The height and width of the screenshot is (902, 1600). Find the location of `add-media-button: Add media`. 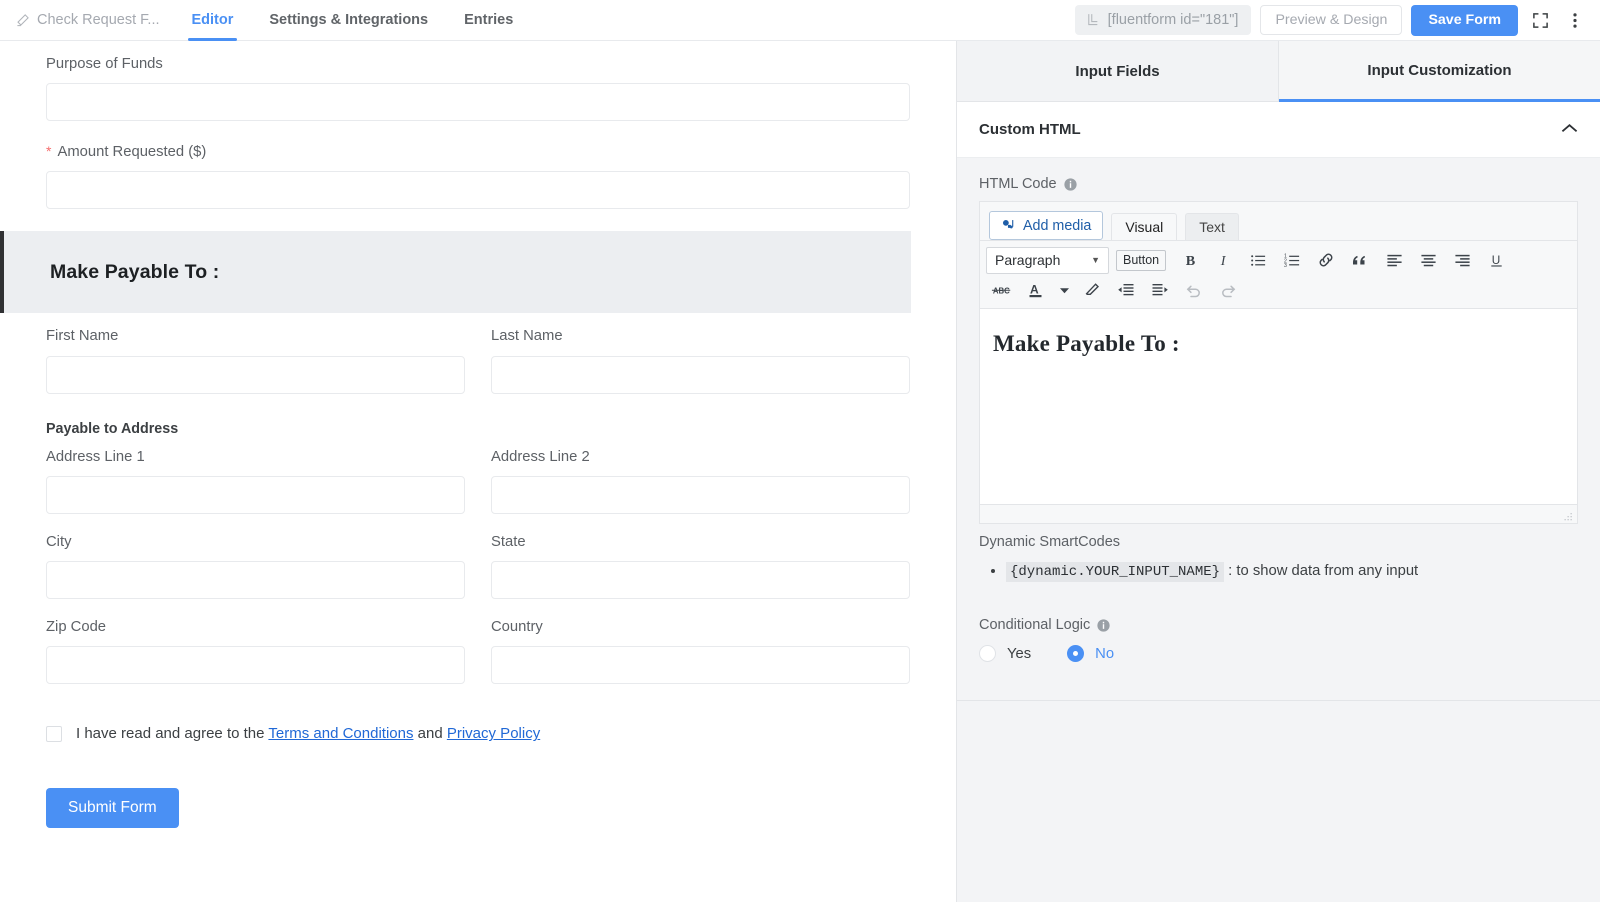

add-media-button: Add media is located at coordinates (1046, 225).